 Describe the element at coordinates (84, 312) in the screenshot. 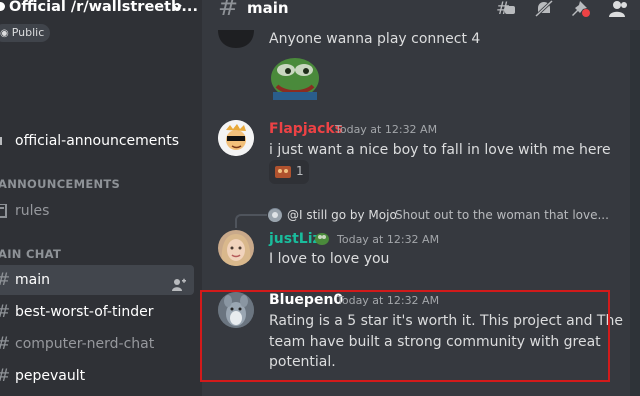

I see `channel-label: best-worst-of-tinder` at that location.